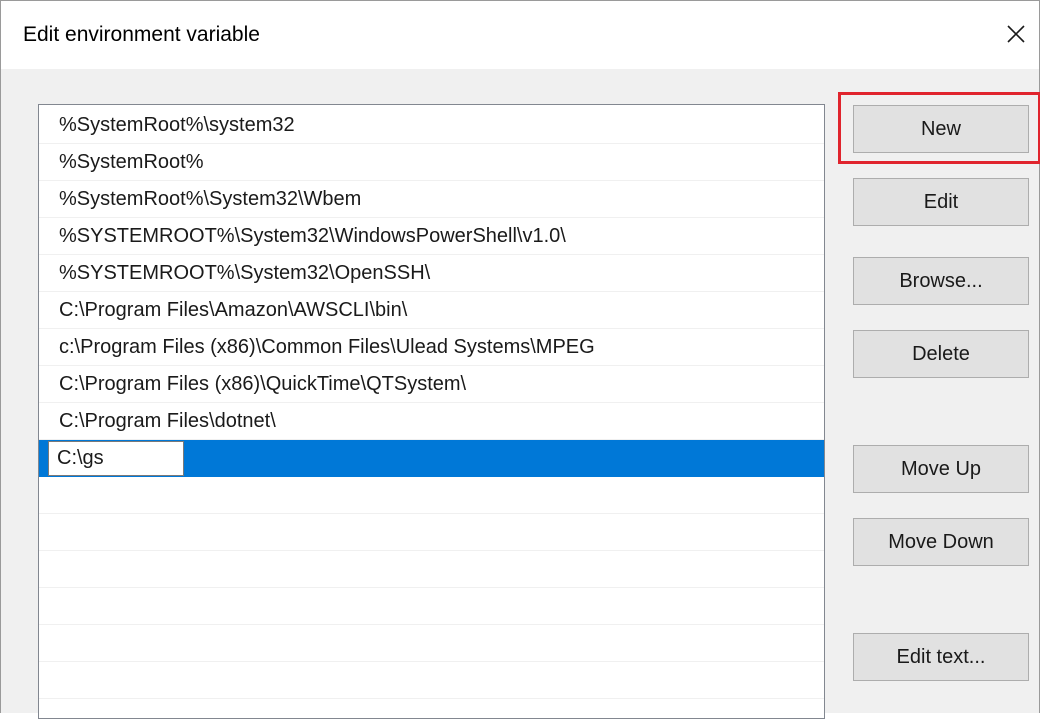 The height and width of the screenshot is (719, 1040). What do you see at coordinates (116, 458) in the screenshot?
I see `list-item-edit-input` at bounding box center [116, 458].